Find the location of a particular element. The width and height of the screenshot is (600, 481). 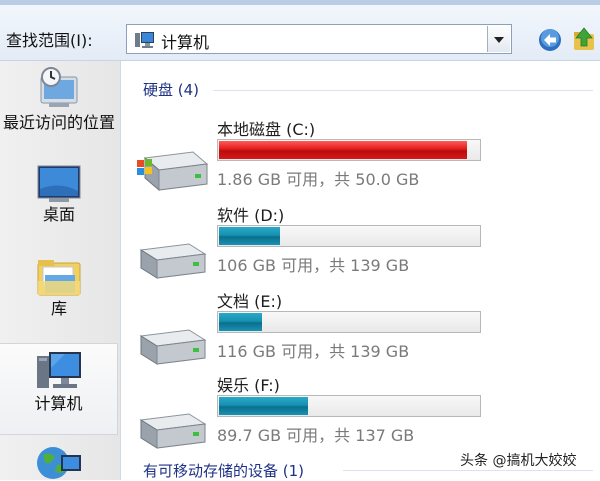

sidebar-item-label: 最近访问的位置 is located at coordinates (58, 122).